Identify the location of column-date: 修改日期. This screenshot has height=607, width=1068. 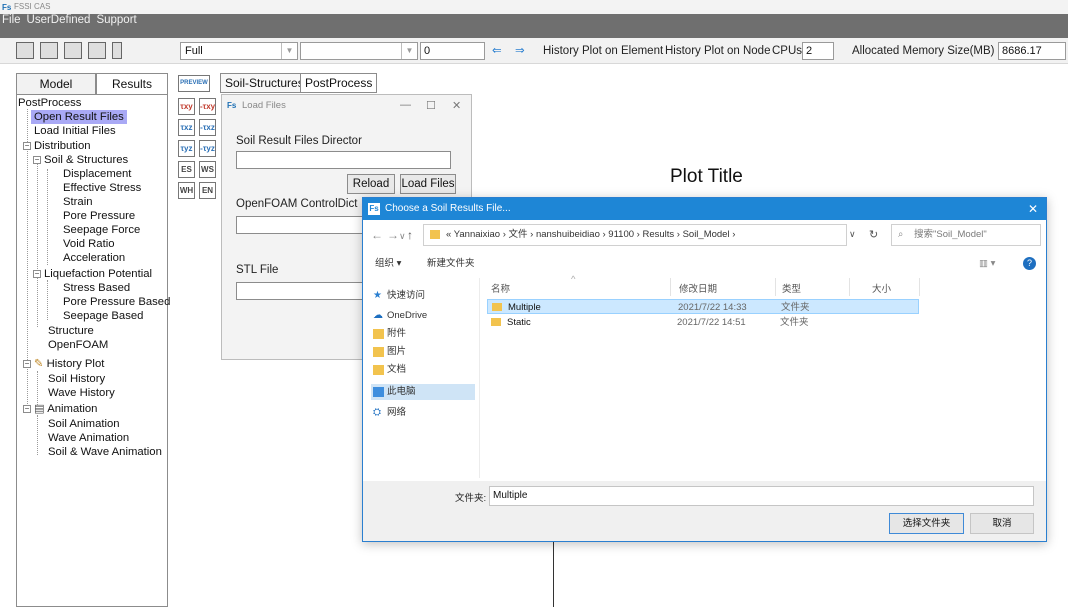
(698, 288).